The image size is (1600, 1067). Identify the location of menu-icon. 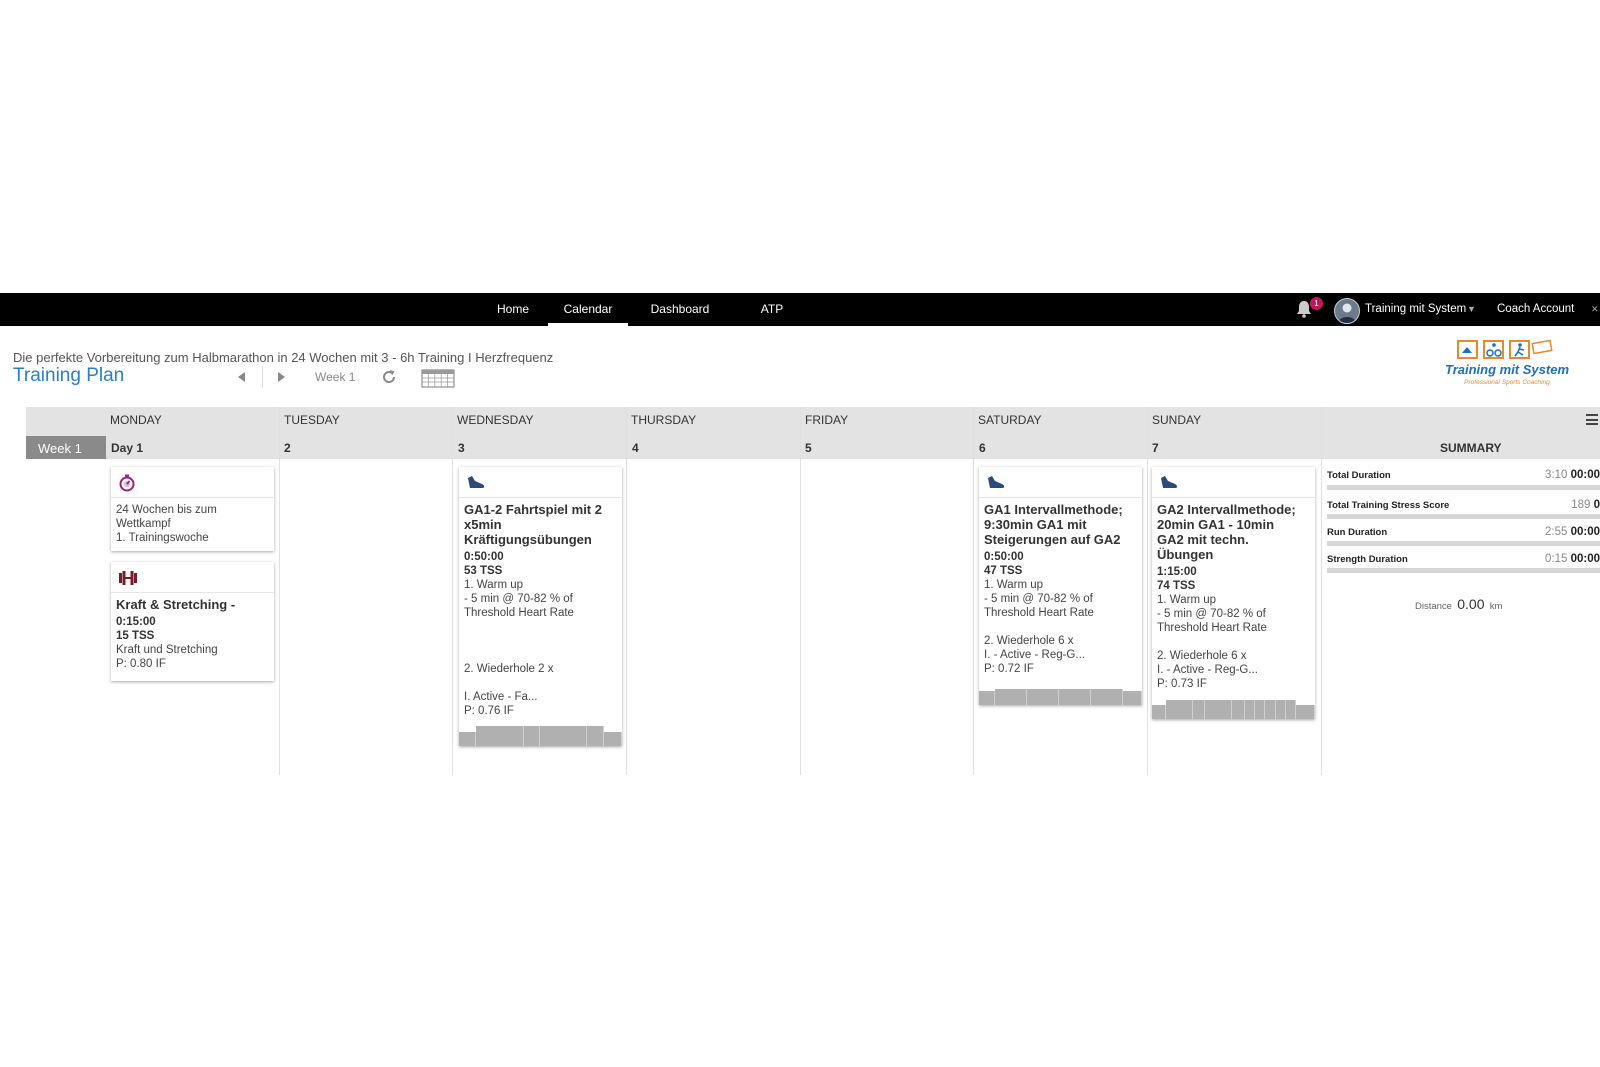
(1592, 419).